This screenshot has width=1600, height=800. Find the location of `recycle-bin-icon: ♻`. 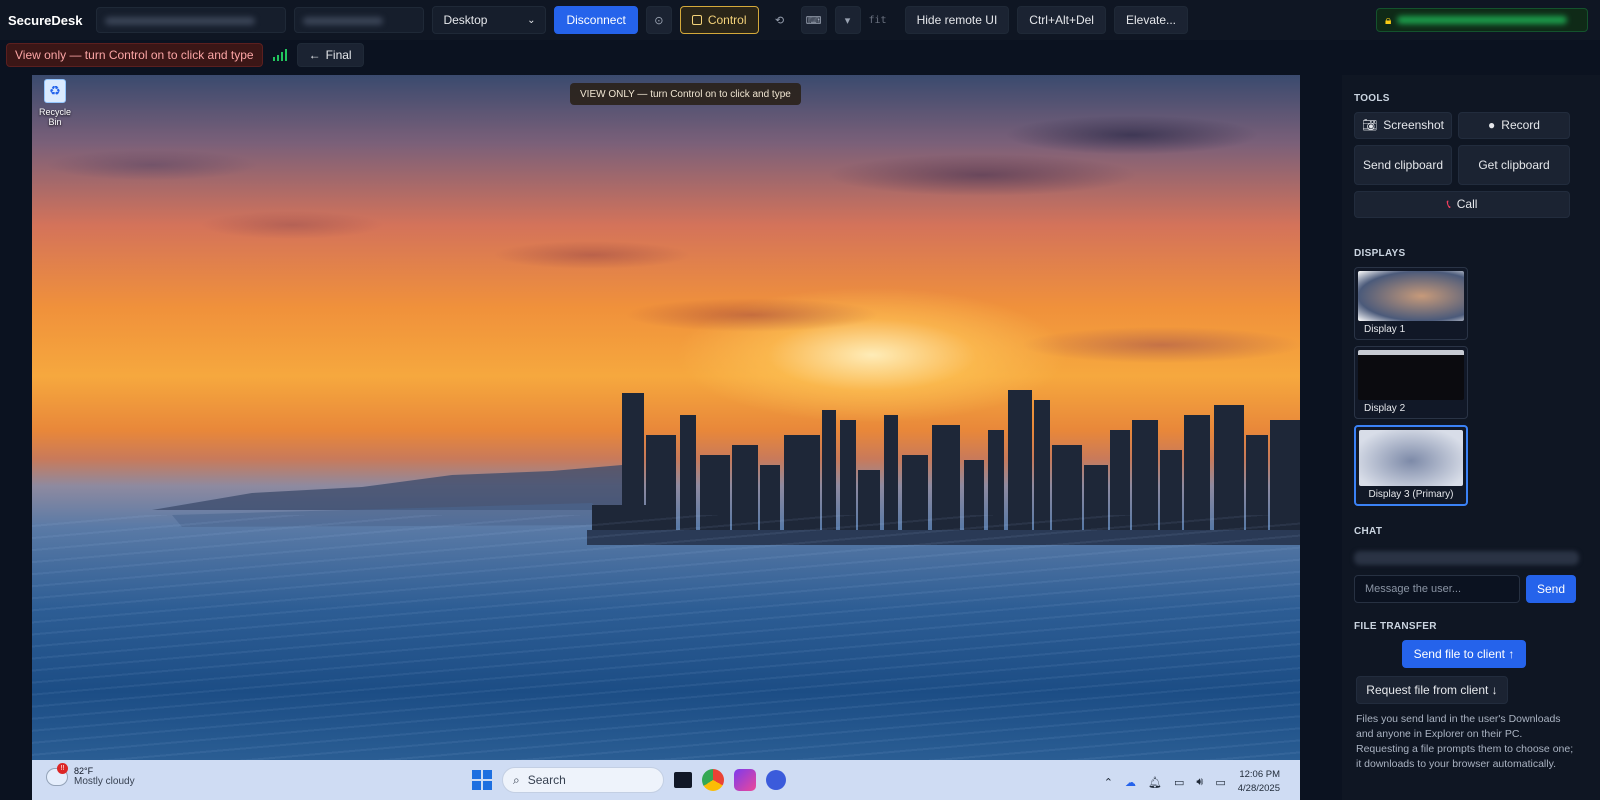

recycle-bin-icon: ♻ is located at coordinates (55, 91).